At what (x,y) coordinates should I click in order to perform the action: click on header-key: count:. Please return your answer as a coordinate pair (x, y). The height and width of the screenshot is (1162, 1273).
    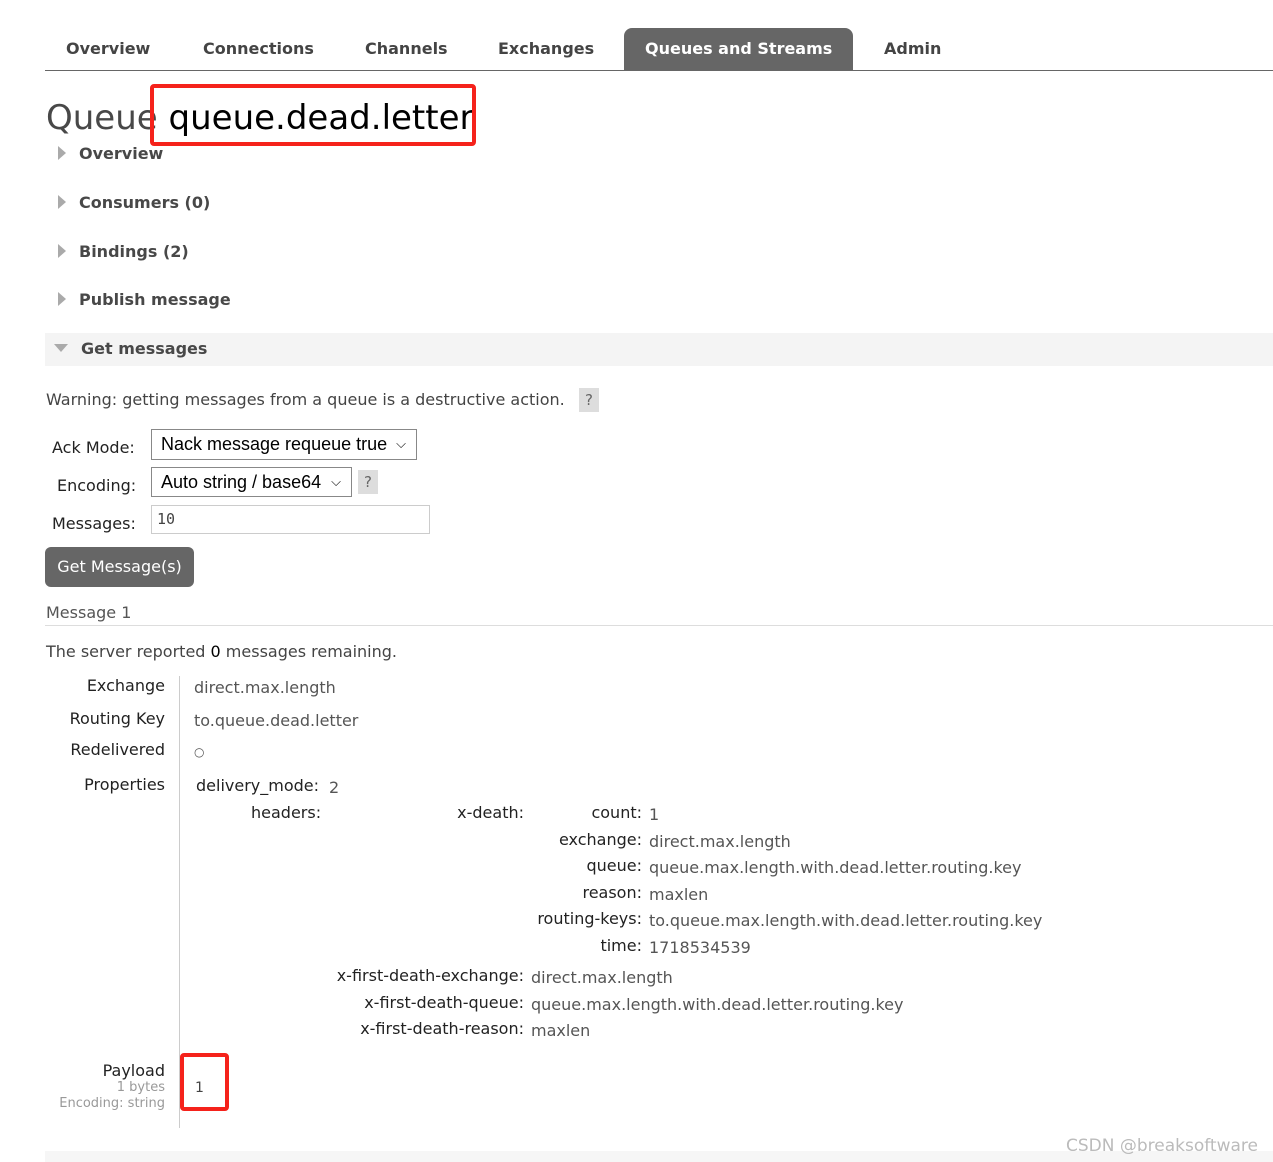
    Looking at the image, I should click on (616, 812).